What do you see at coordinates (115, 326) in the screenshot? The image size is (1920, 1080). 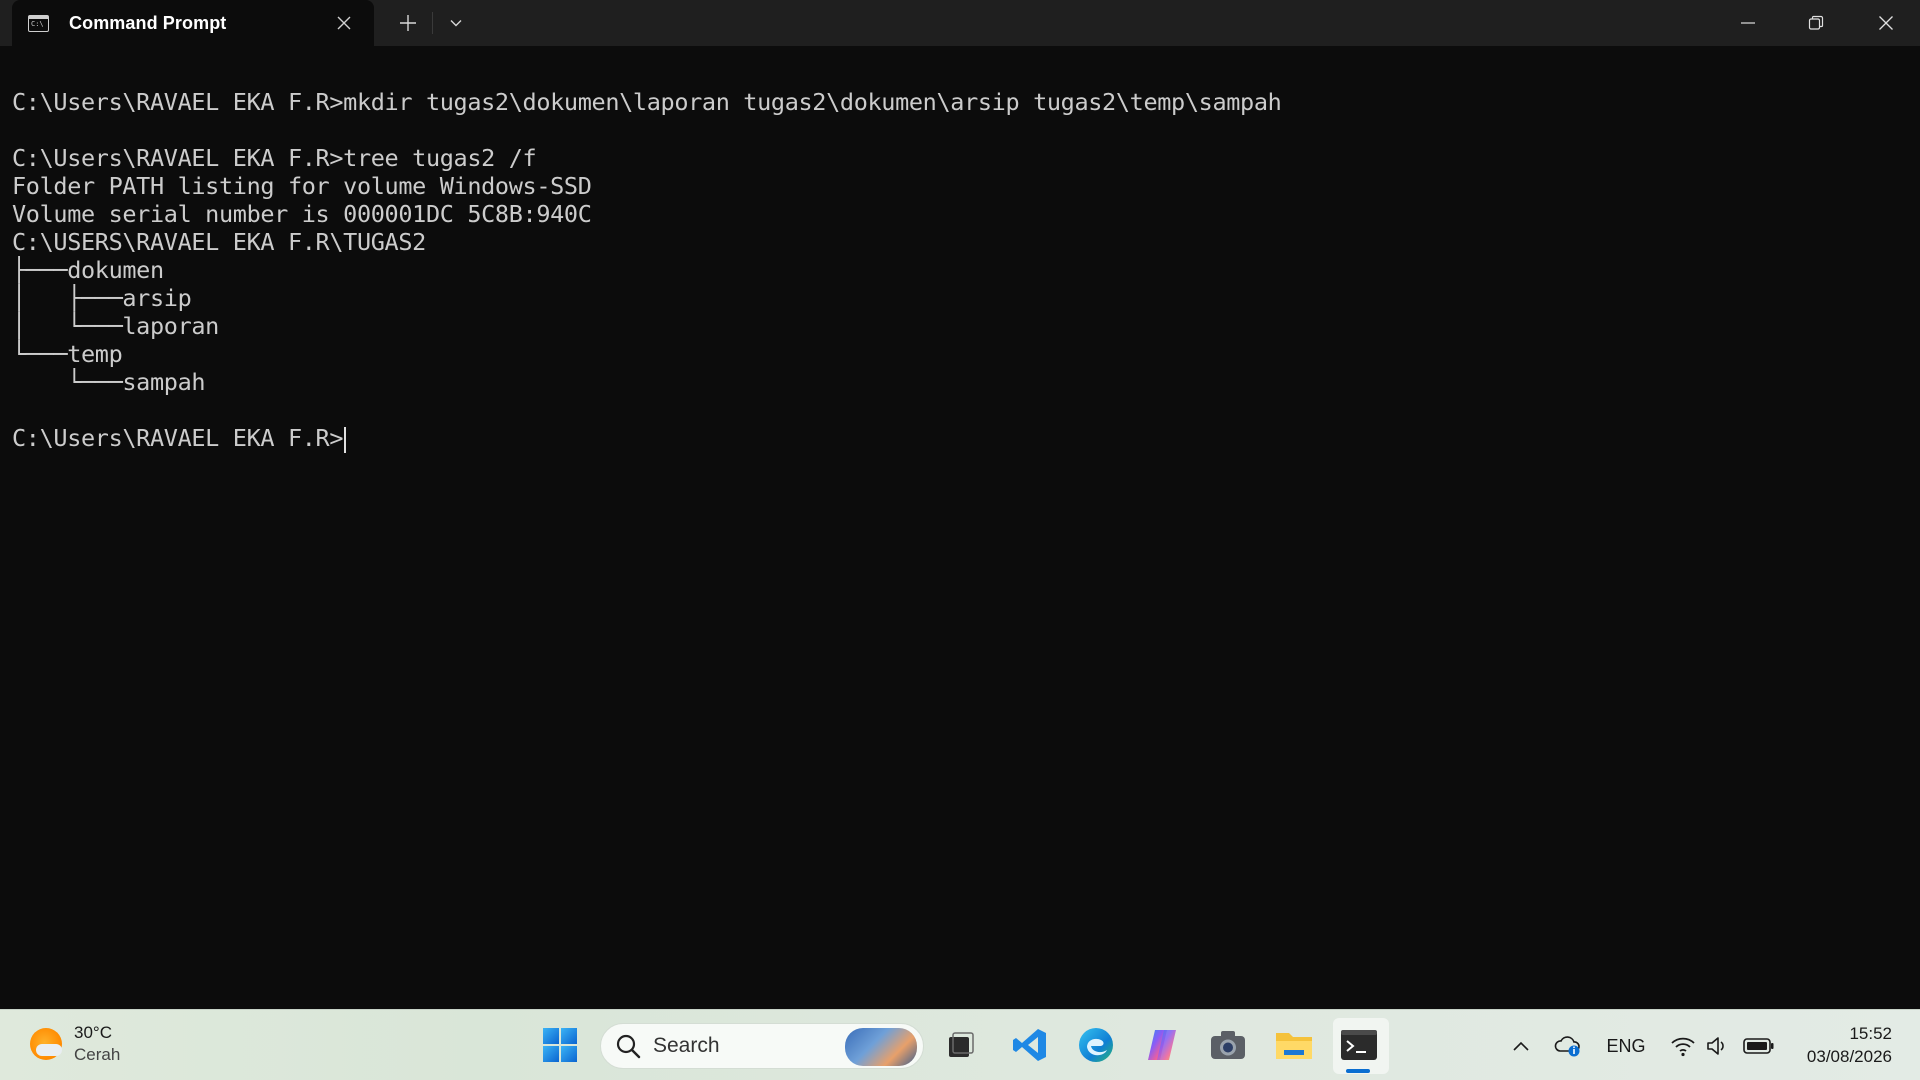 I see `tree-line: │ └───laporan` at bounding box center [115, 326].